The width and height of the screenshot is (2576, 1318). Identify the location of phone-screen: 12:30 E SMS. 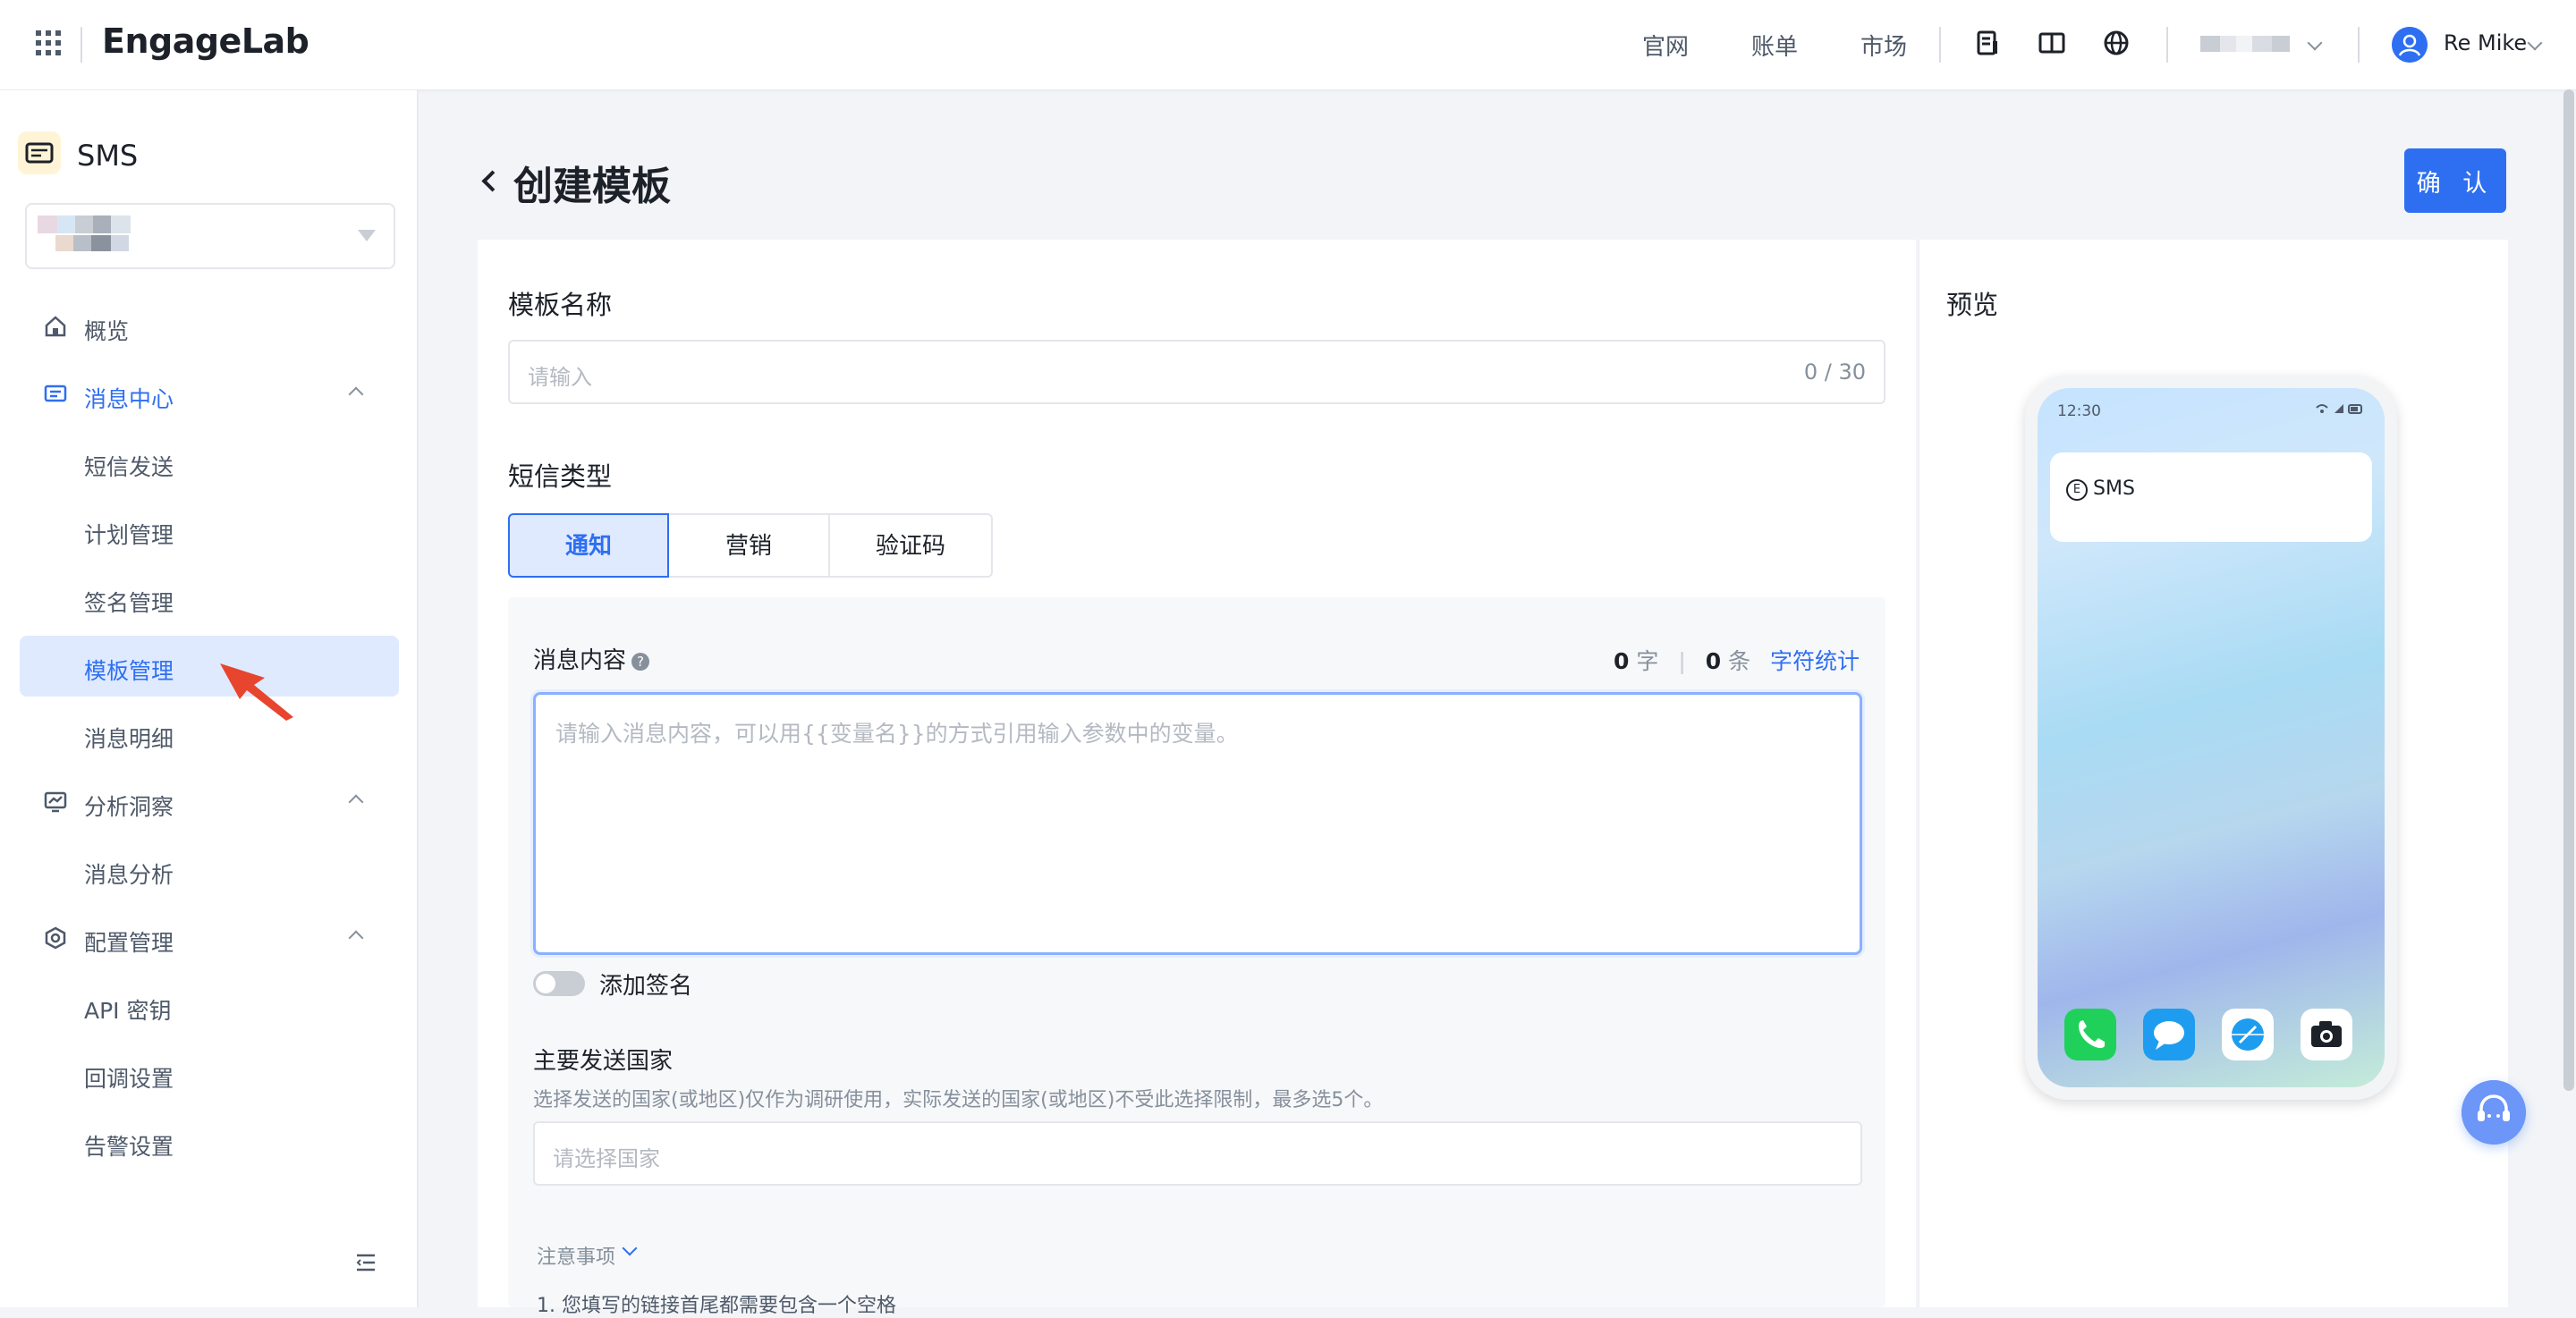
(2211, 738).